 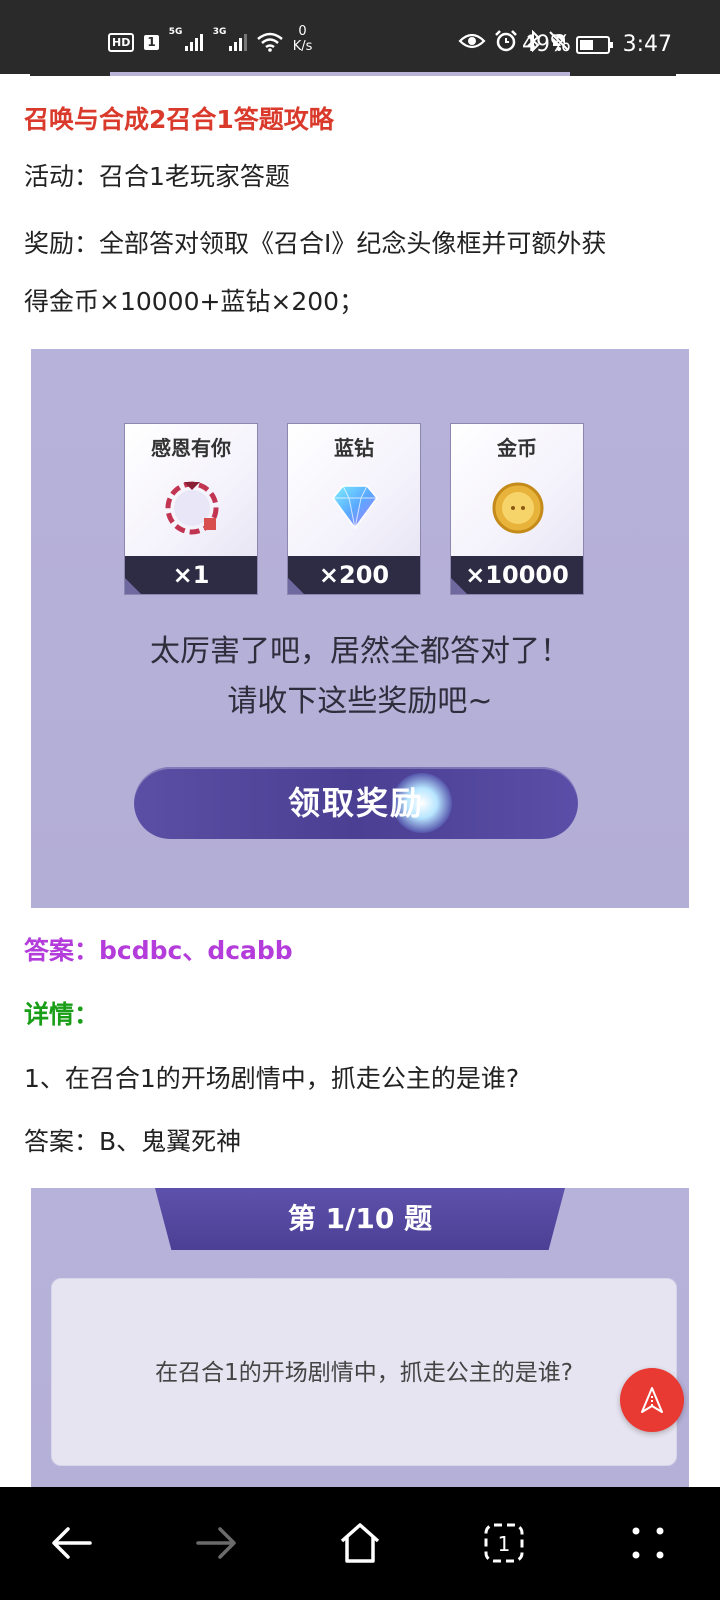 I want to click on tabs-icon: 1, so click(x=504, y=1543).